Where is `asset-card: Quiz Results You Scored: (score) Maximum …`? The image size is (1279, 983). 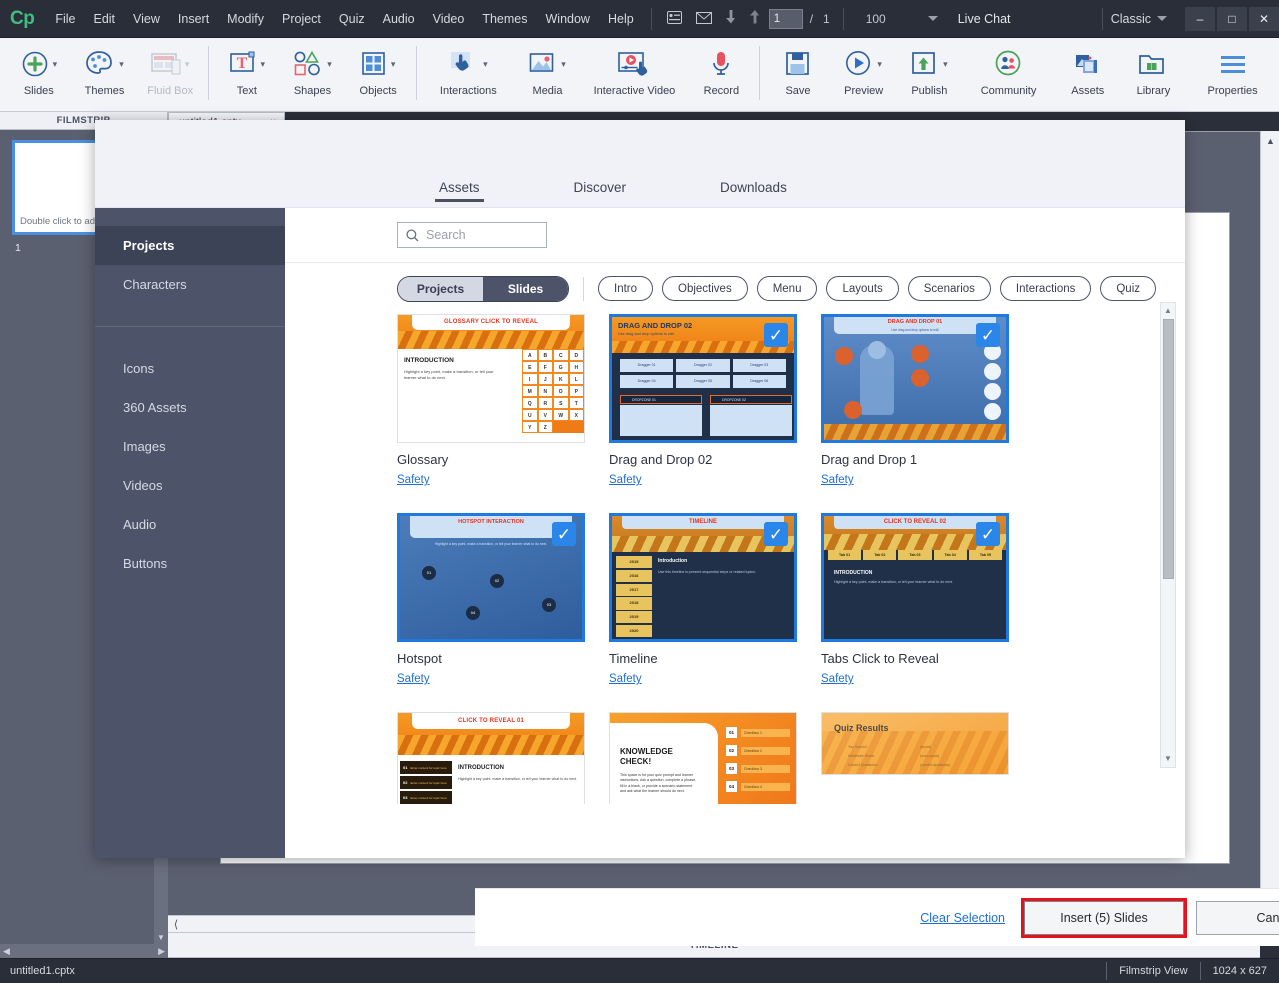 asset-card: Quiz Results You Scored: (score) Maximum … is located at coordinates (927, 758).